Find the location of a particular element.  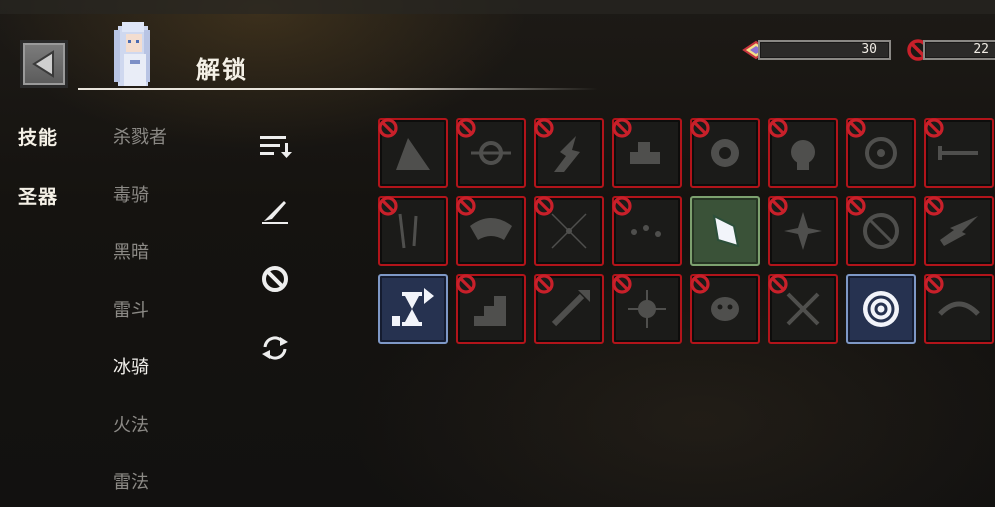

ban-filter-button is located at coordinates (275, 279).